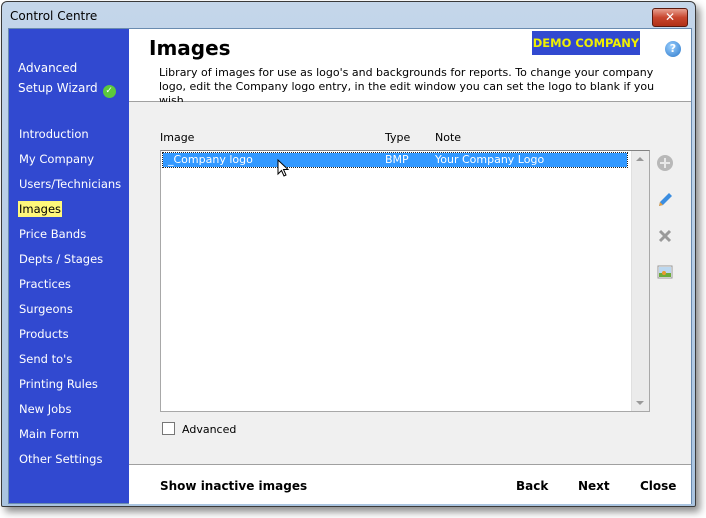 The height and width of the screenshot is (518, 706). What do you see at coordinates (673, 49) in the screenshot?
I see `help-icon: ?` at bounding box center [673, 49].